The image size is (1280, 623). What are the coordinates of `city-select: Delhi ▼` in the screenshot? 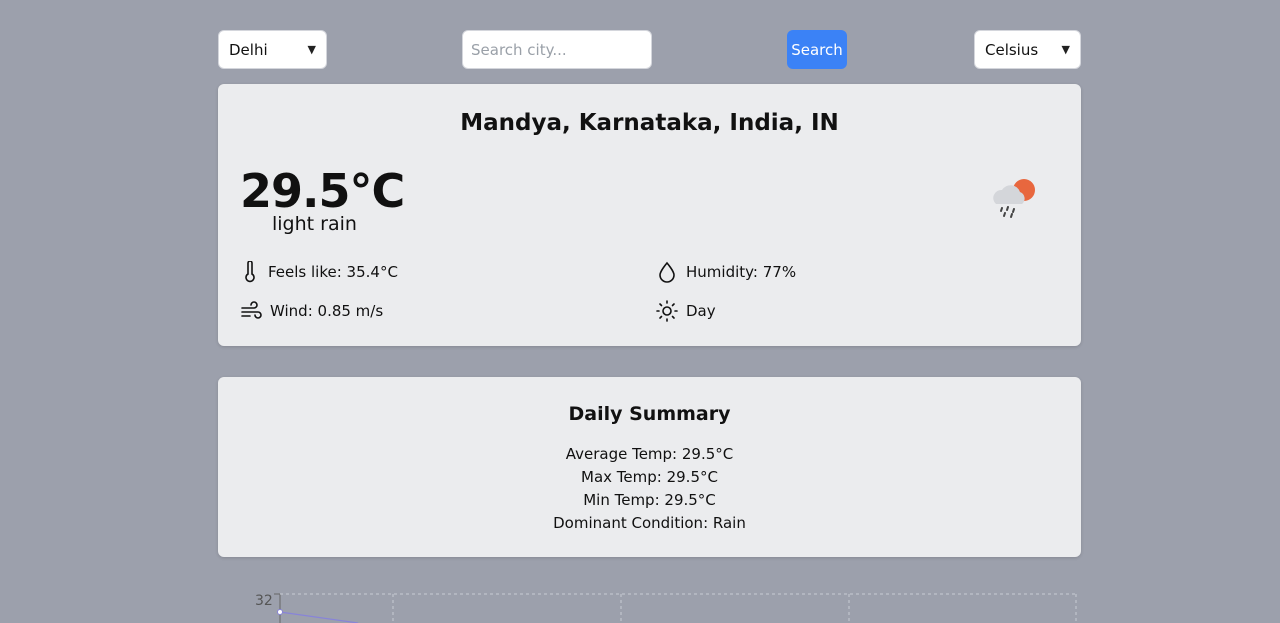 It's located at (272, 49).